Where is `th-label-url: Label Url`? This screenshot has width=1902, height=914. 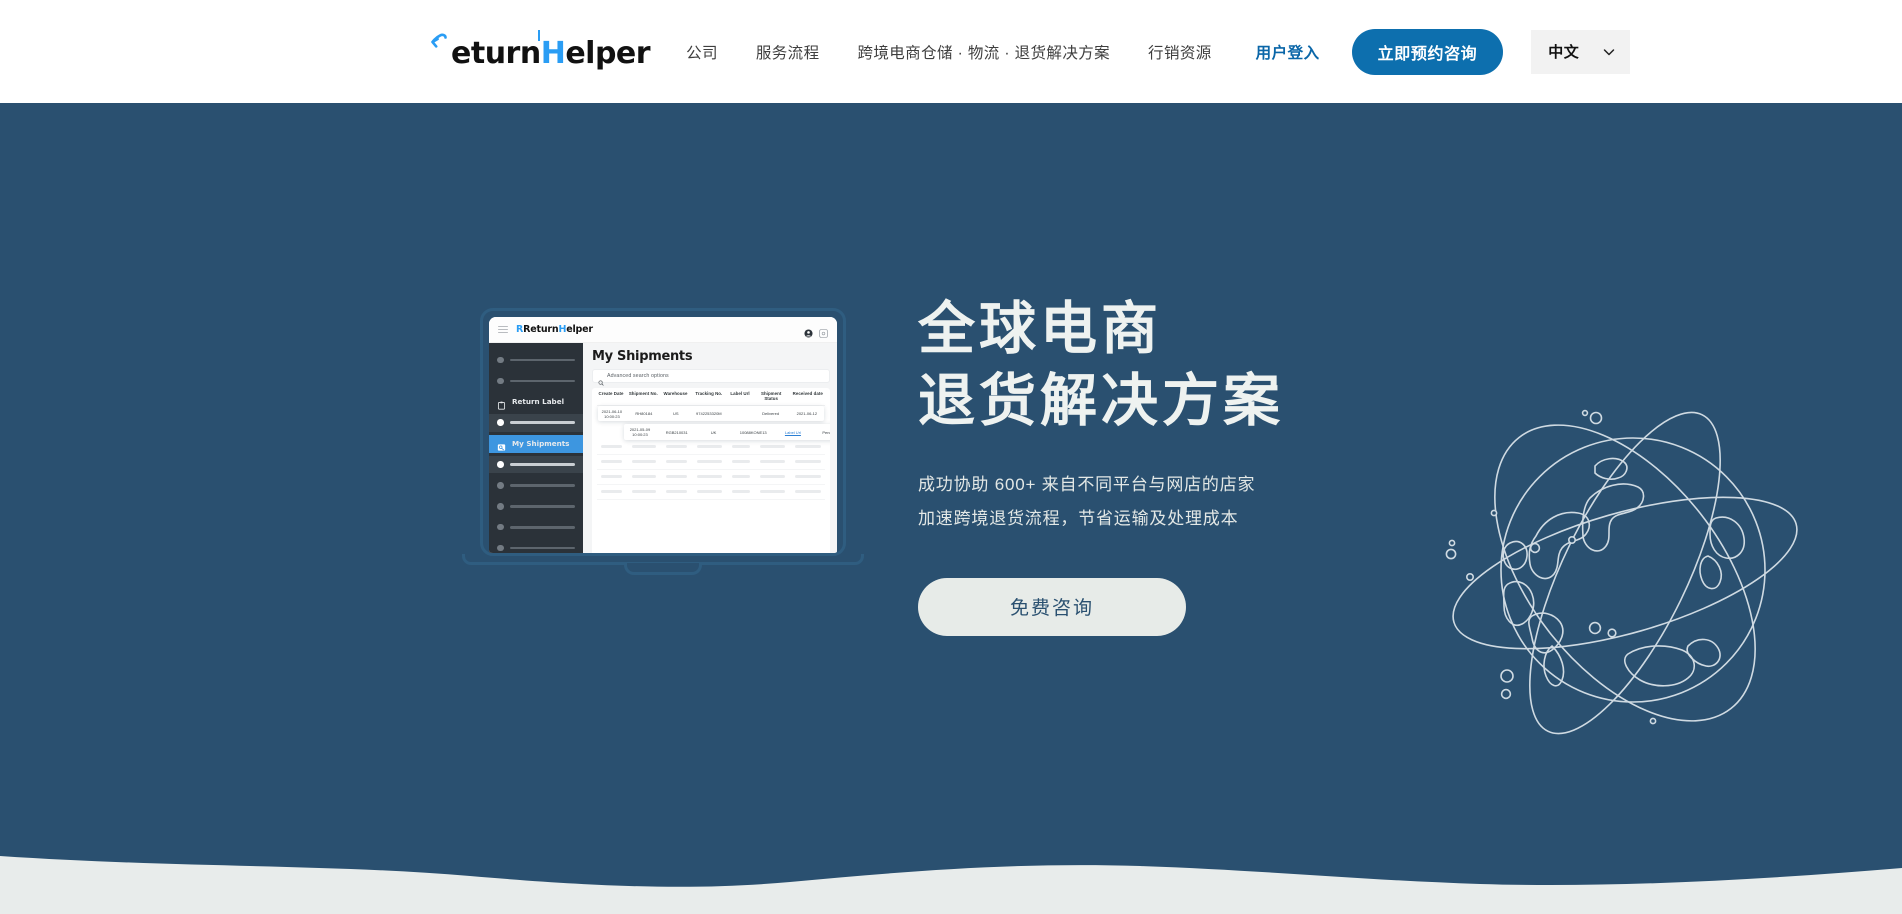 th-label-url: Label Url is located at coordinates (740, 393).